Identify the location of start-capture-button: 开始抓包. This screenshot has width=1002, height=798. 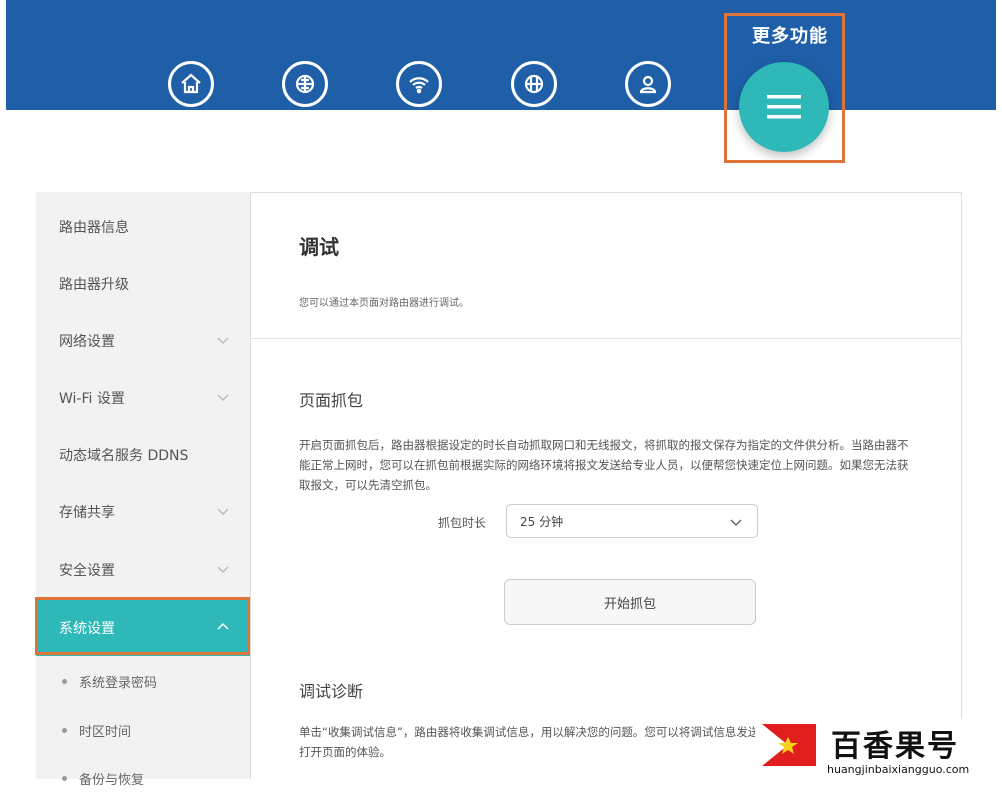
(630, 602).